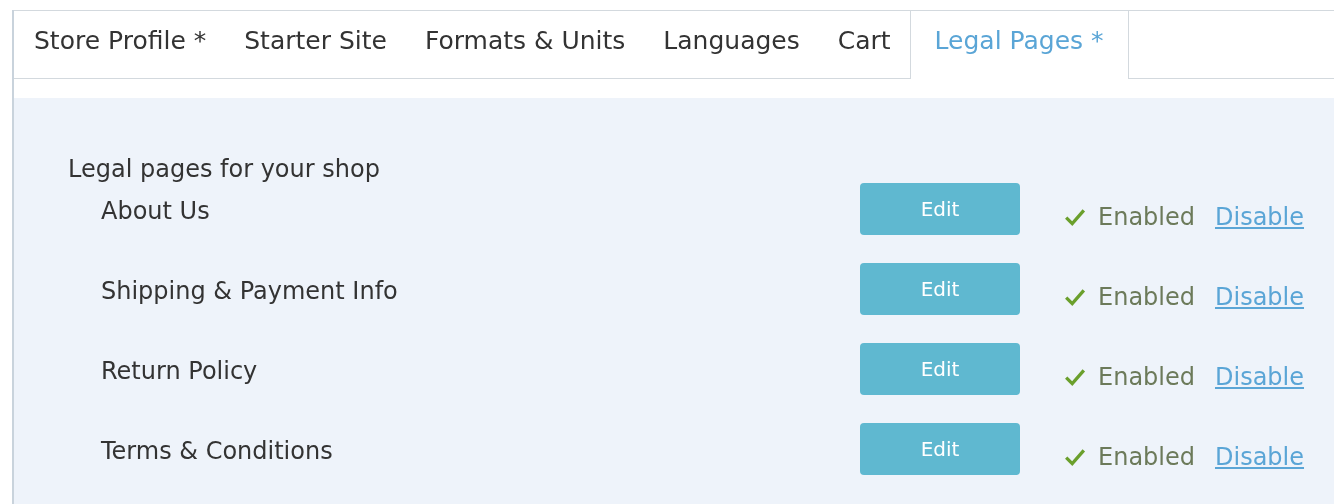 This screenshot has width=1334, height=504. I want to click on page-name: Terms & Conditions, so click(217, 451).